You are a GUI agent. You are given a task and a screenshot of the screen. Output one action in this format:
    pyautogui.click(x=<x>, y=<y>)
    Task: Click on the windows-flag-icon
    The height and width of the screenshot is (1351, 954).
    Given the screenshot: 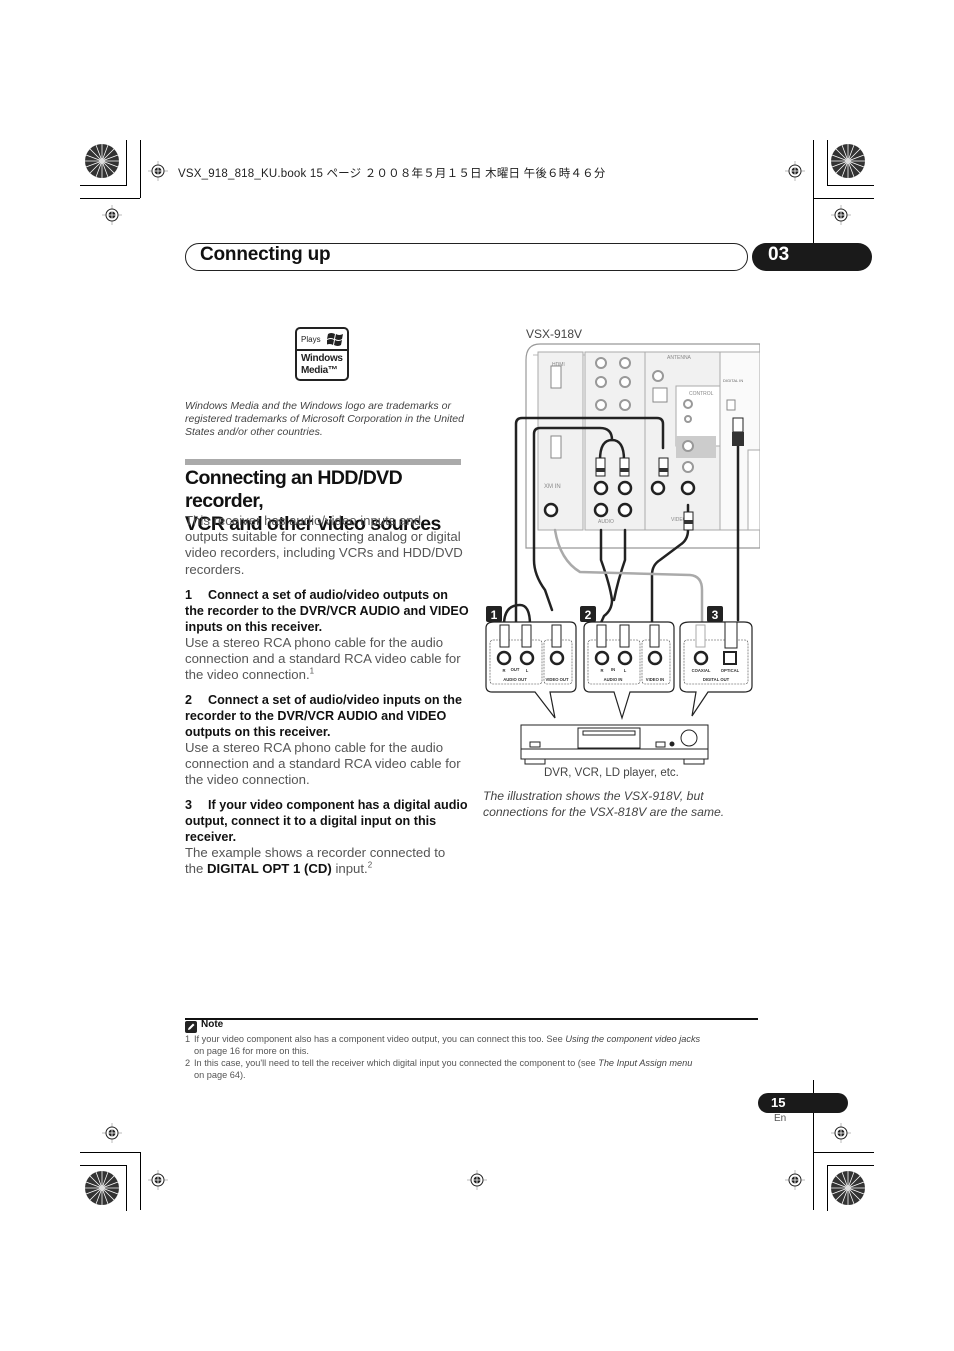 What is the action you would take?
    pyautogui.click(x=335, y=339)
    